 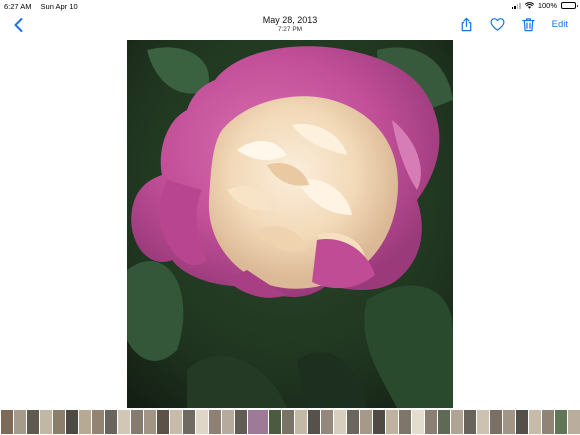 I want to click on battery-icon, so click(x=569, y=5).